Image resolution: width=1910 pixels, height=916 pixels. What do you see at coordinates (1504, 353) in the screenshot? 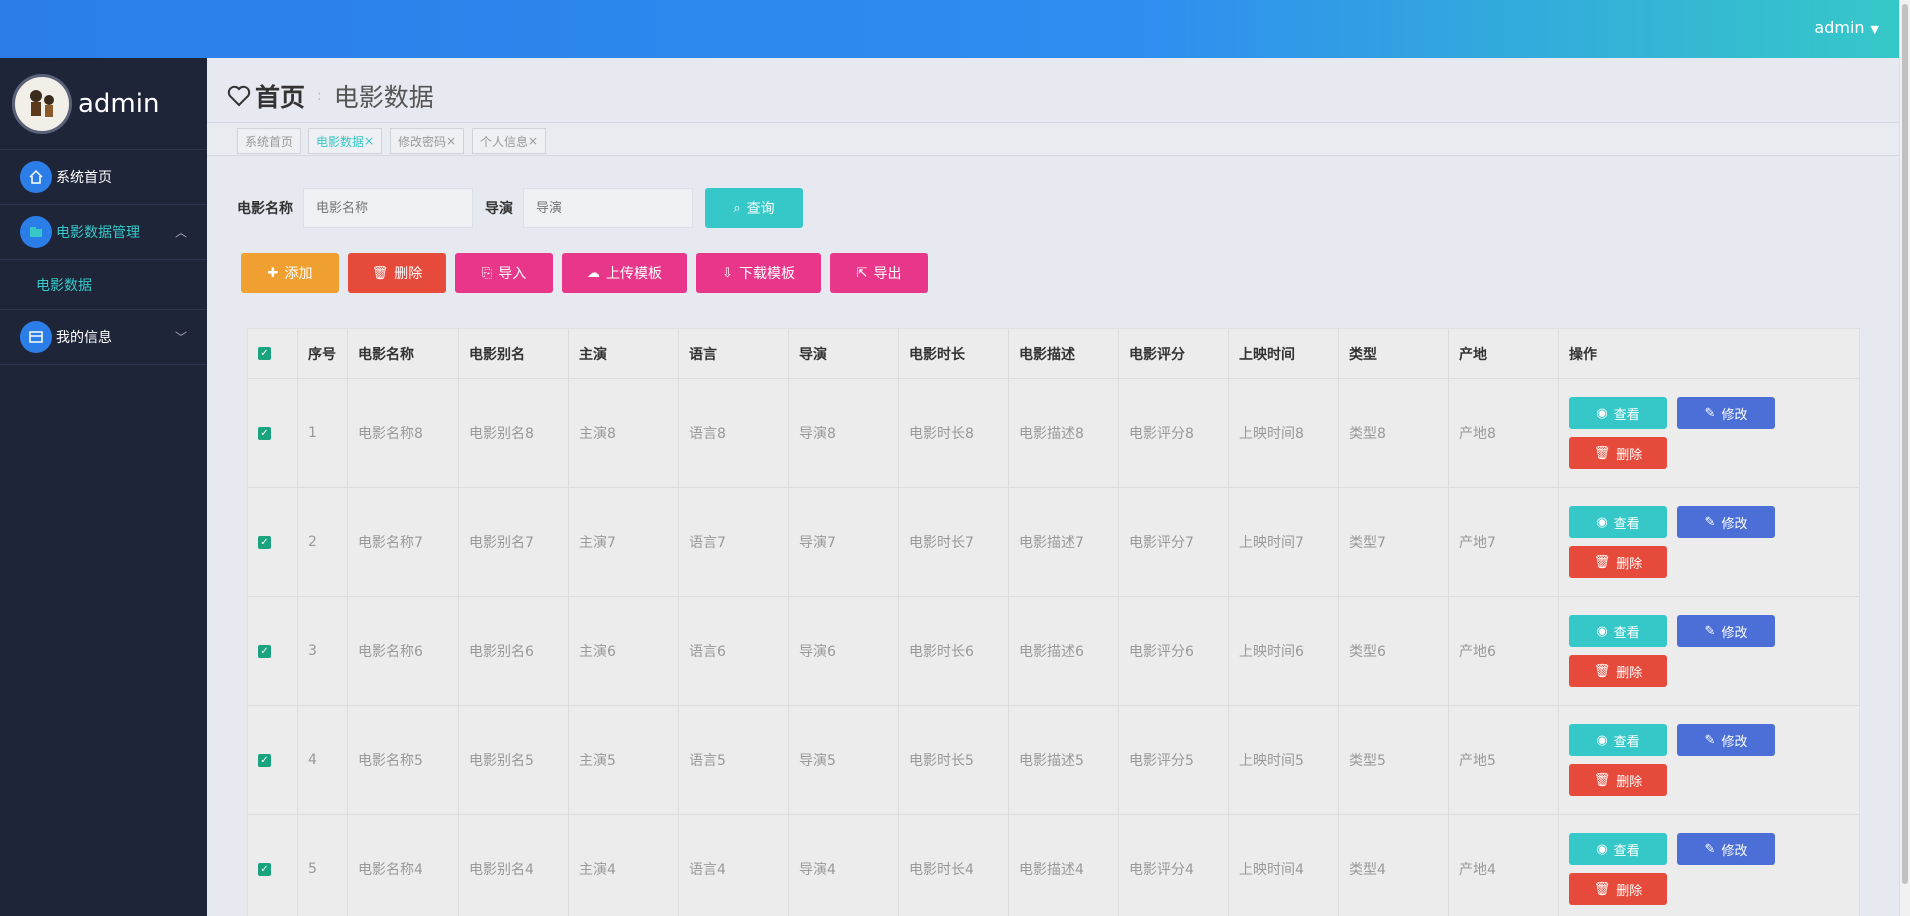
I see `table-header-cell: 产地` at bounding box center [1504, 353].